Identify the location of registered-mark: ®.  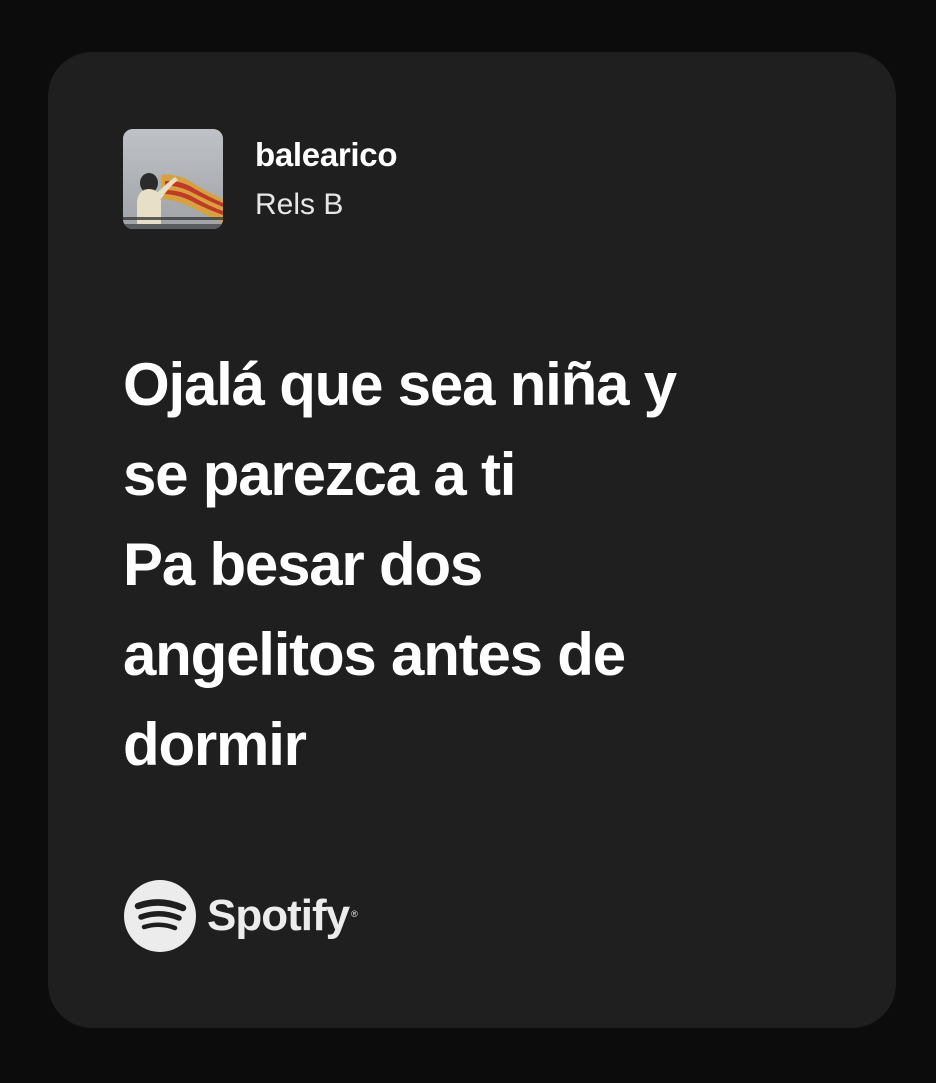
(354, 914).